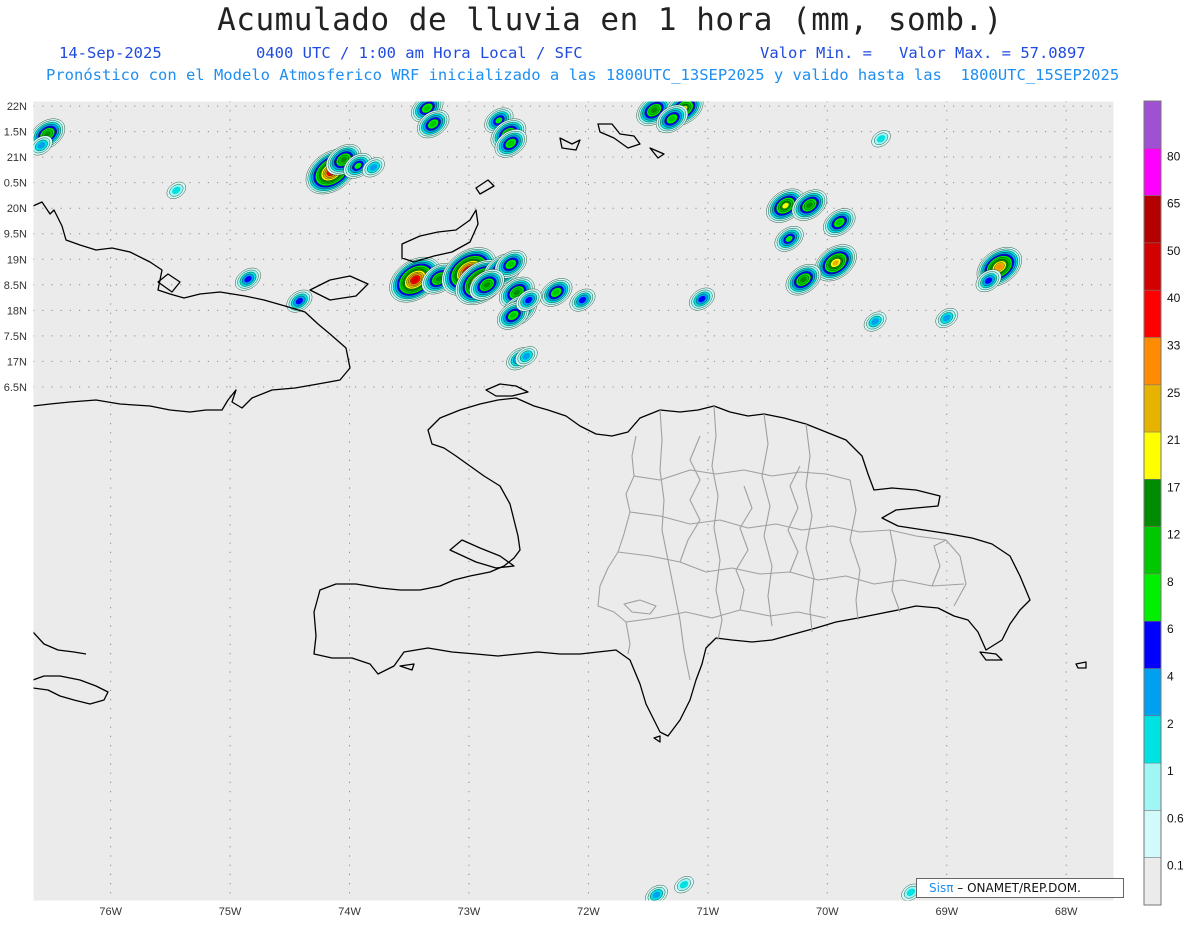 This screenshot has height=927, width=1200. What do you see at coordinates (15, 337) in the screenshot?
I see `lat-tick-label: 7.5N` at bounding box center [15, 337].